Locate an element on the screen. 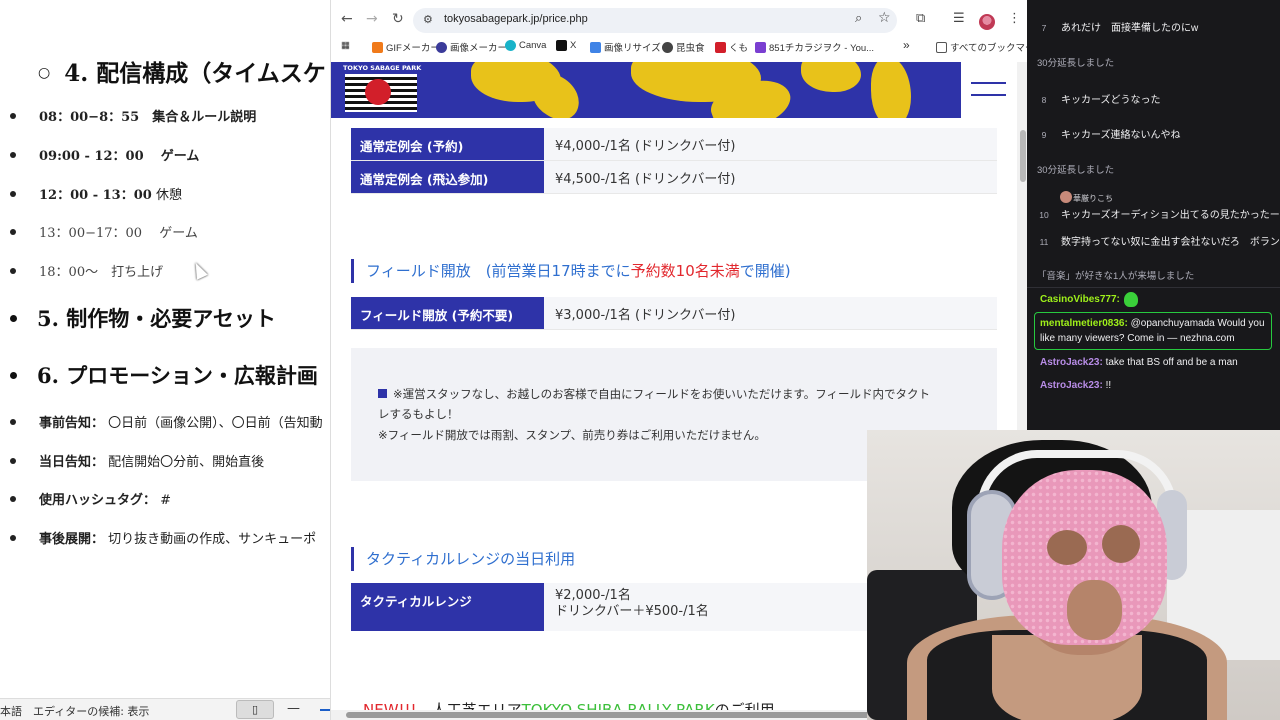 The image size is (1280, 720). avatar is located at coordinates (1066, 197).